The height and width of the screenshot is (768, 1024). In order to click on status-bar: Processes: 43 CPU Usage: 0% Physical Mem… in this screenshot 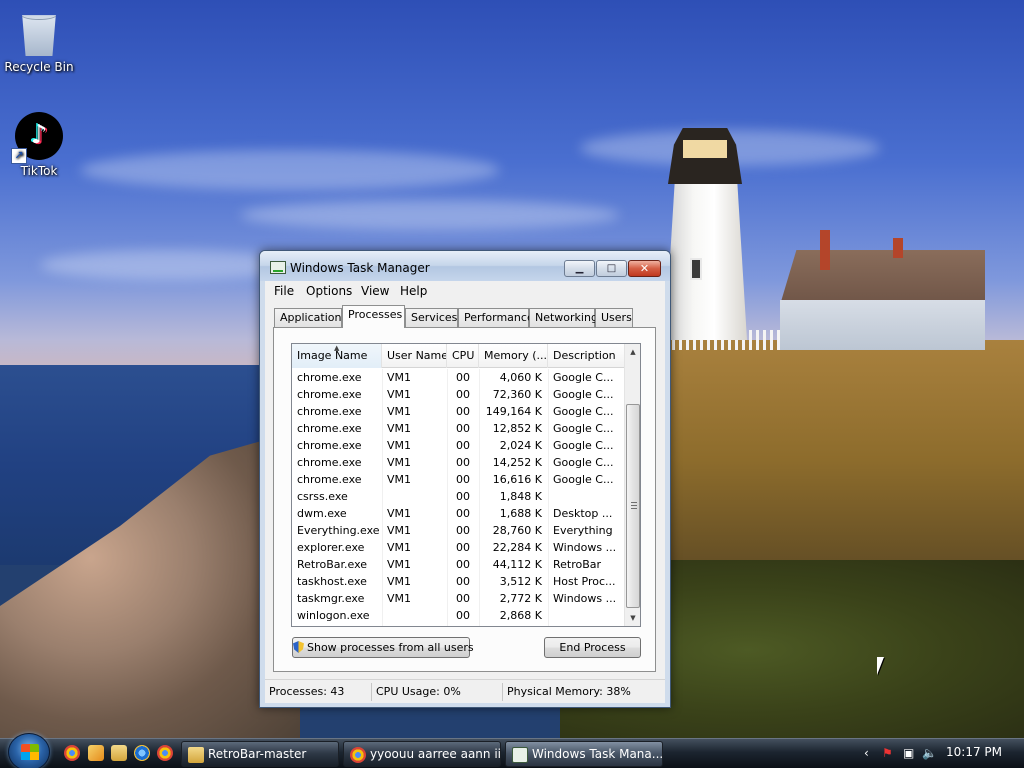, I will do `click(465, 691)`.